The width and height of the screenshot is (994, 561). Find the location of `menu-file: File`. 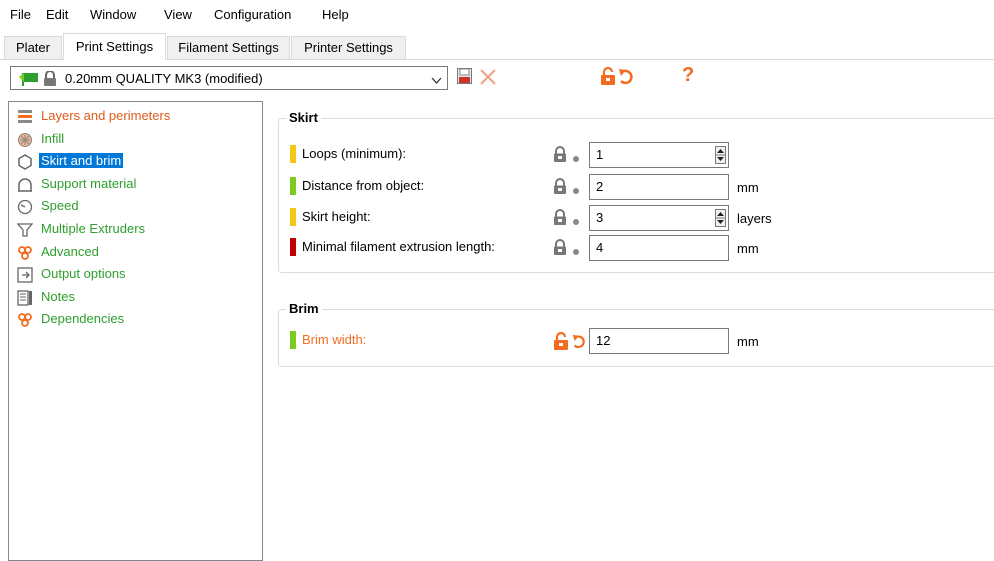

menu-file: File is located at coordinates (20, 14).